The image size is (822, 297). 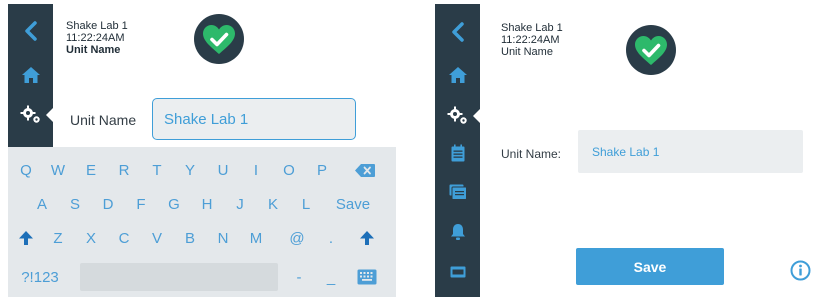 I want to click on backspace-key, so click(x=365, y=170).